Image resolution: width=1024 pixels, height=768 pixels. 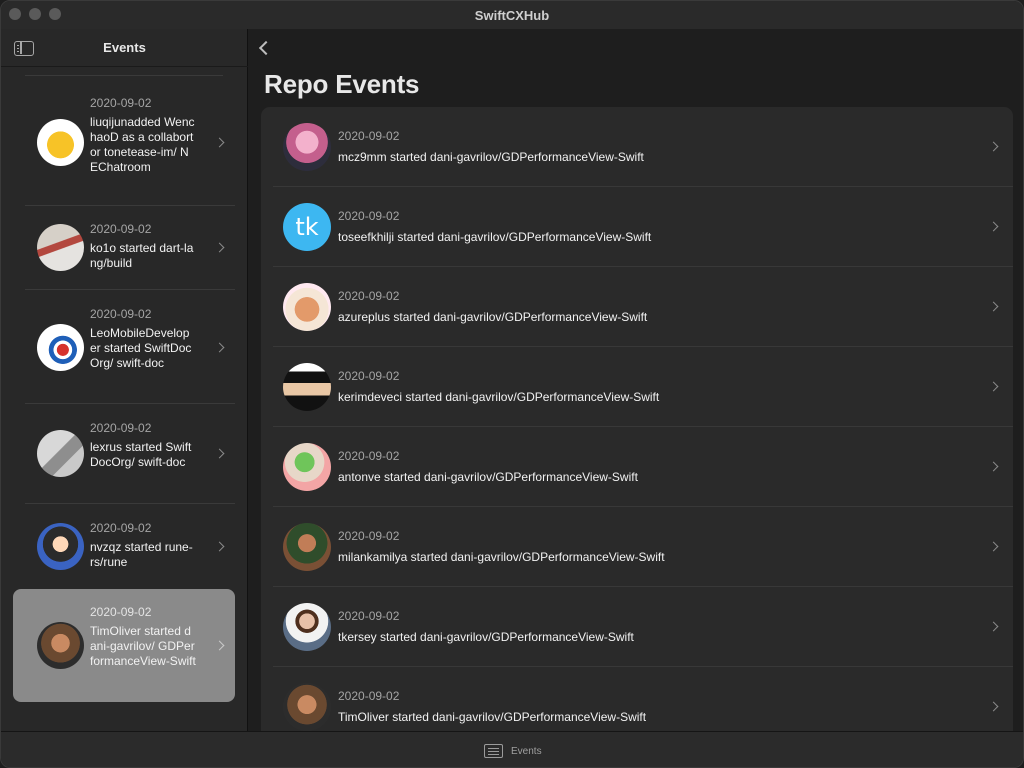 I want to click on close-window-button, so click(x=15, y=14).